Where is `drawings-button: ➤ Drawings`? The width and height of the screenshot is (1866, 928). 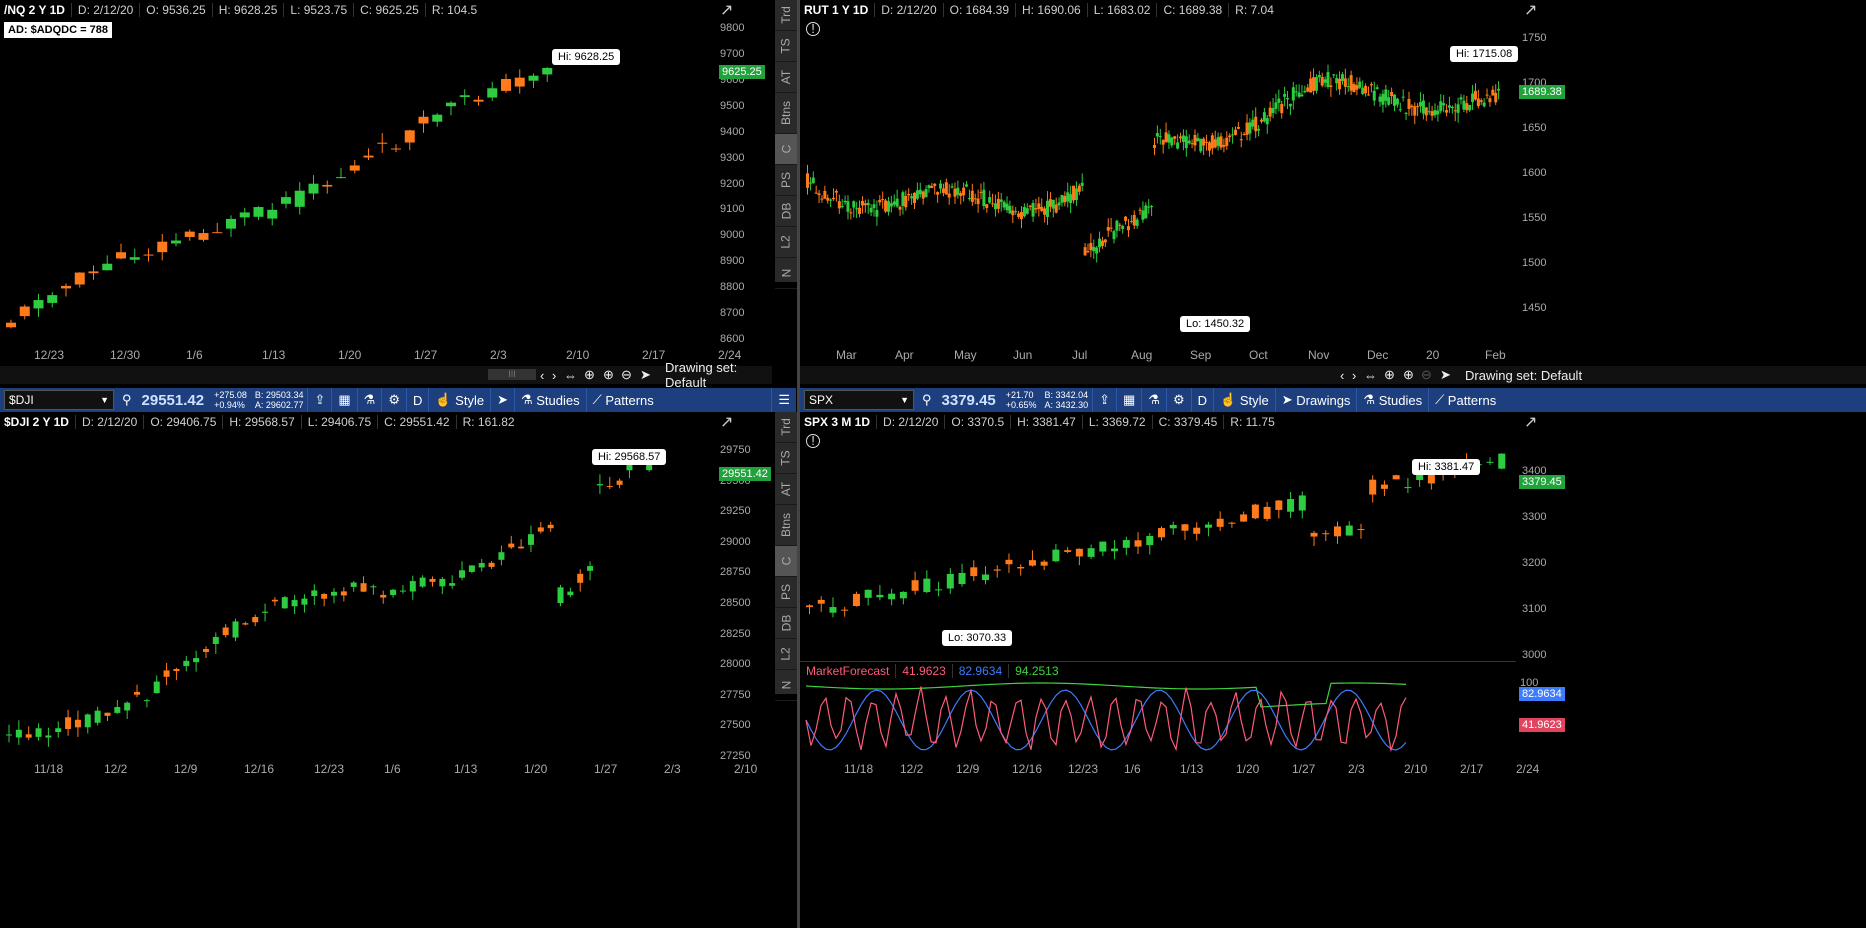 drawings-button: ➤ Drawings is located at coordinates (1315, 400).